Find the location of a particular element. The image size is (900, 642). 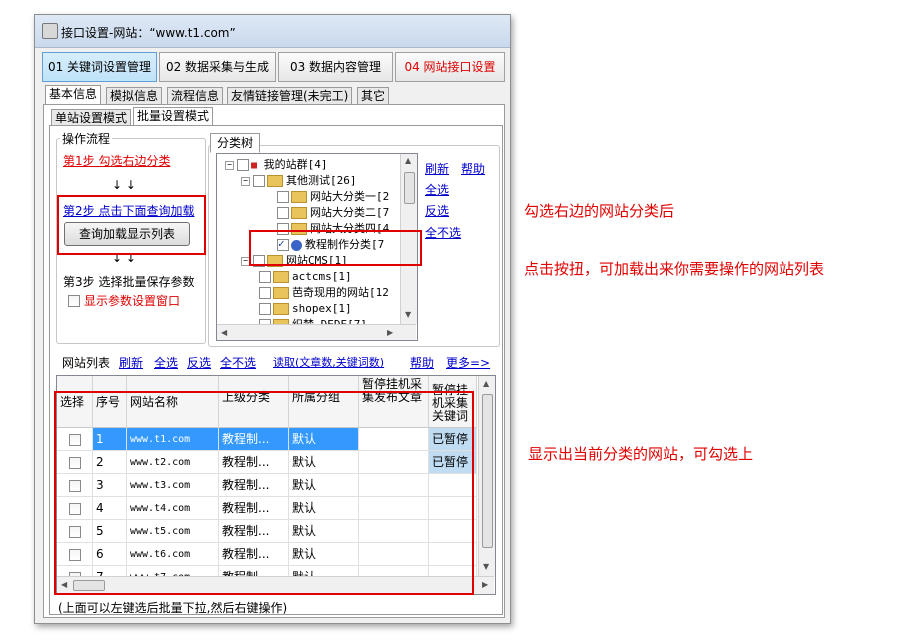

show-params-label: 显示参数设置窗口 is located at coordinates (132, 301).